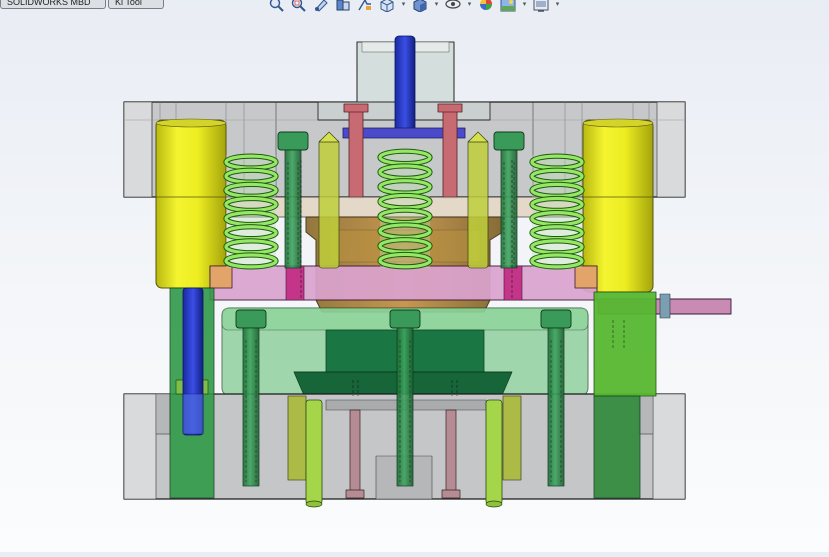 Image resolution: width=829 pixels, height=557 pixels. What do you see at coordinates (557, 211) in the screenshot?
I see `spring-right` at bounding box center [557, 211].